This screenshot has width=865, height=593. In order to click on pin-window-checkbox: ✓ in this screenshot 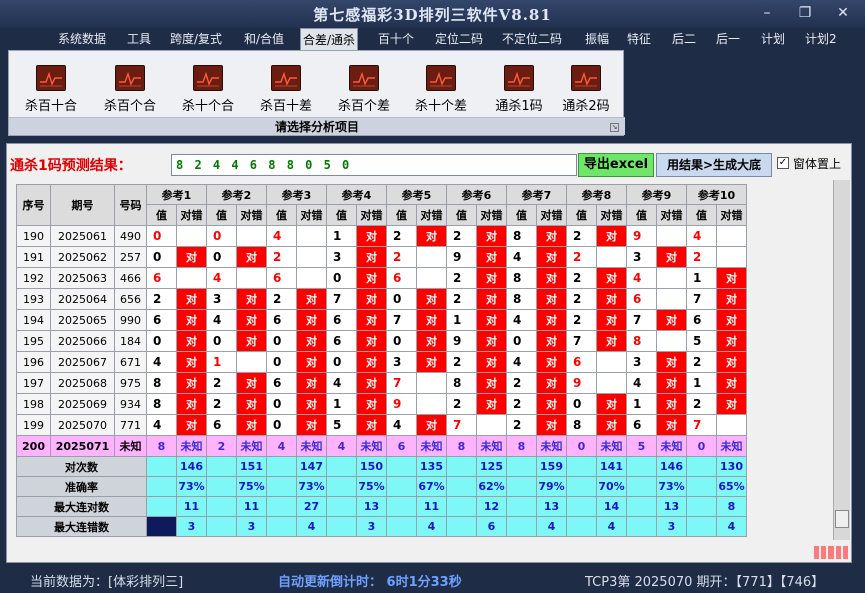, I will do `click(783, 163)`.